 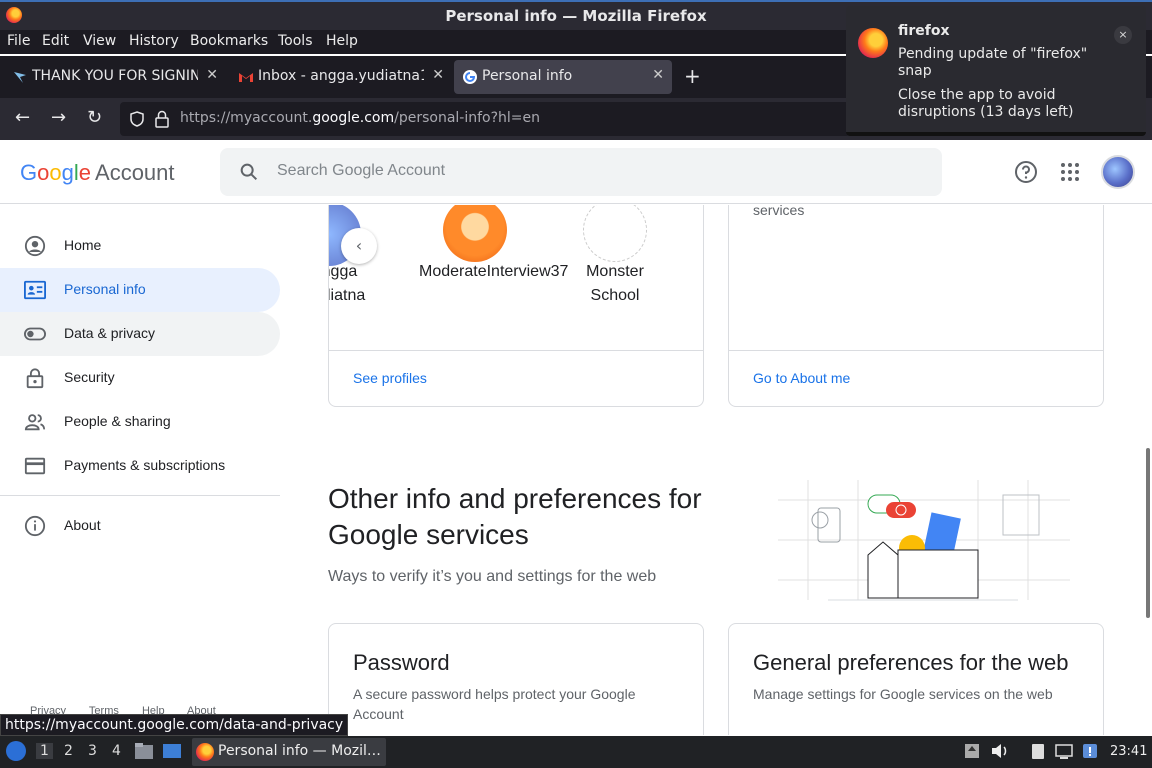 I want to click on tab-label: THANK YOU FOR SIGNING, so click(x=115, y=76).